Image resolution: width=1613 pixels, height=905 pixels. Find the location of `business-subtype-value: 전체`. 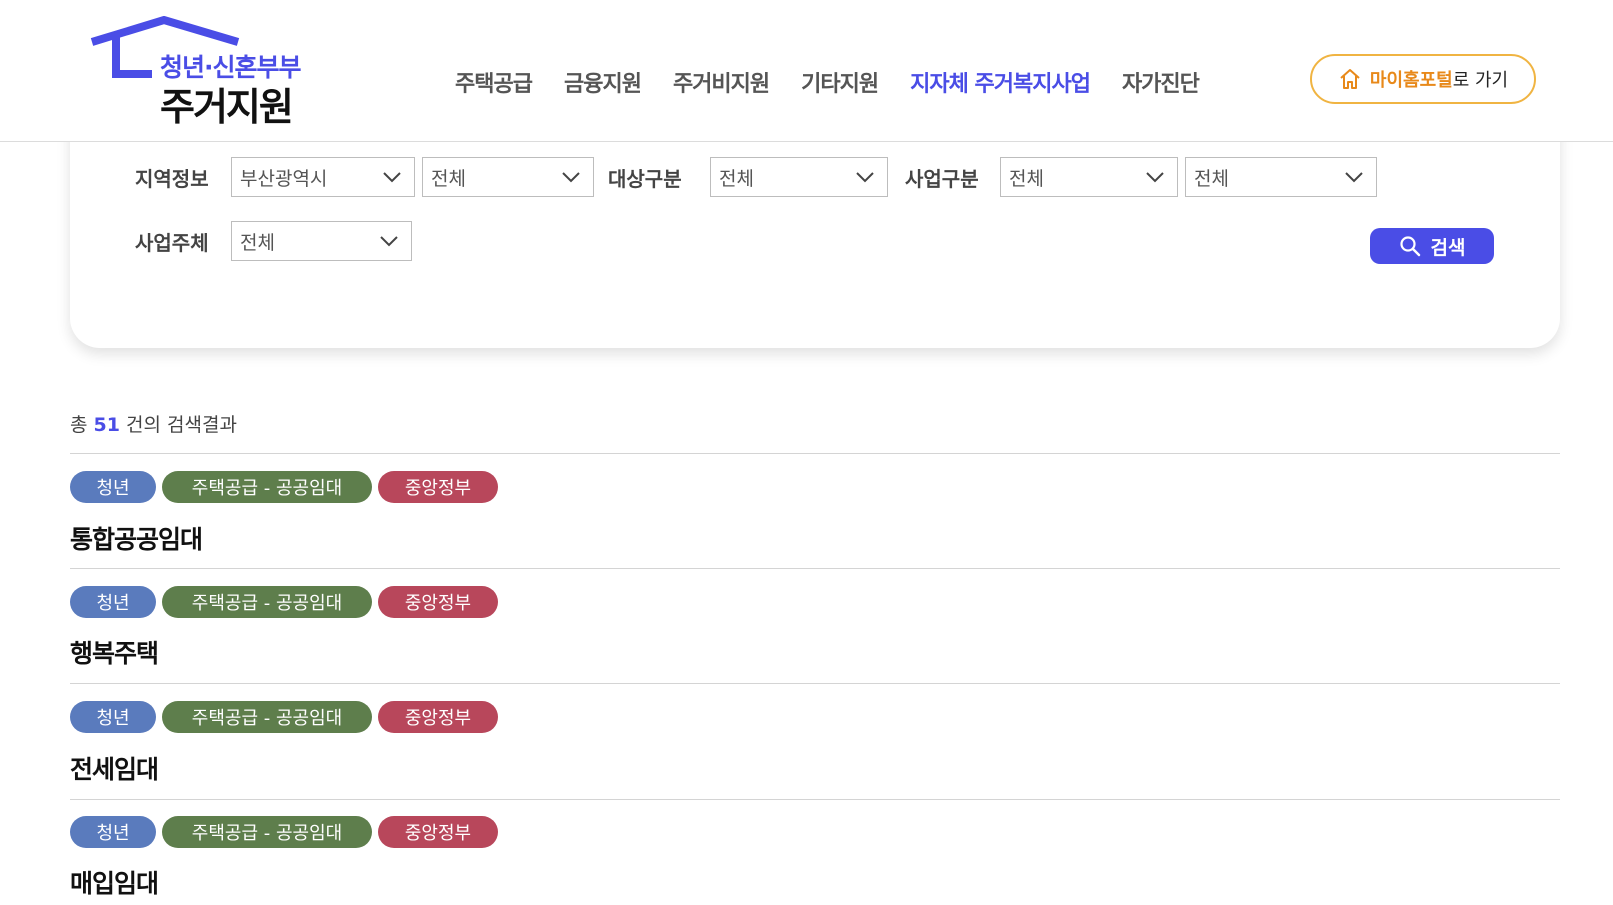

business-subtype-value: 전체 is located at coordinates (1211, 178).